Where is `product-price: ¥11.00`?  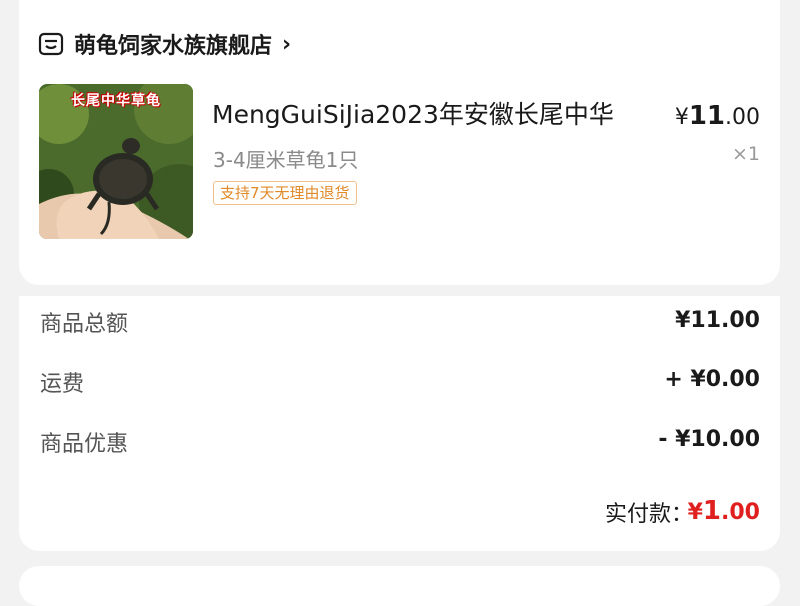 product-price: ¥11.00 is located at coordinates (717, 116).